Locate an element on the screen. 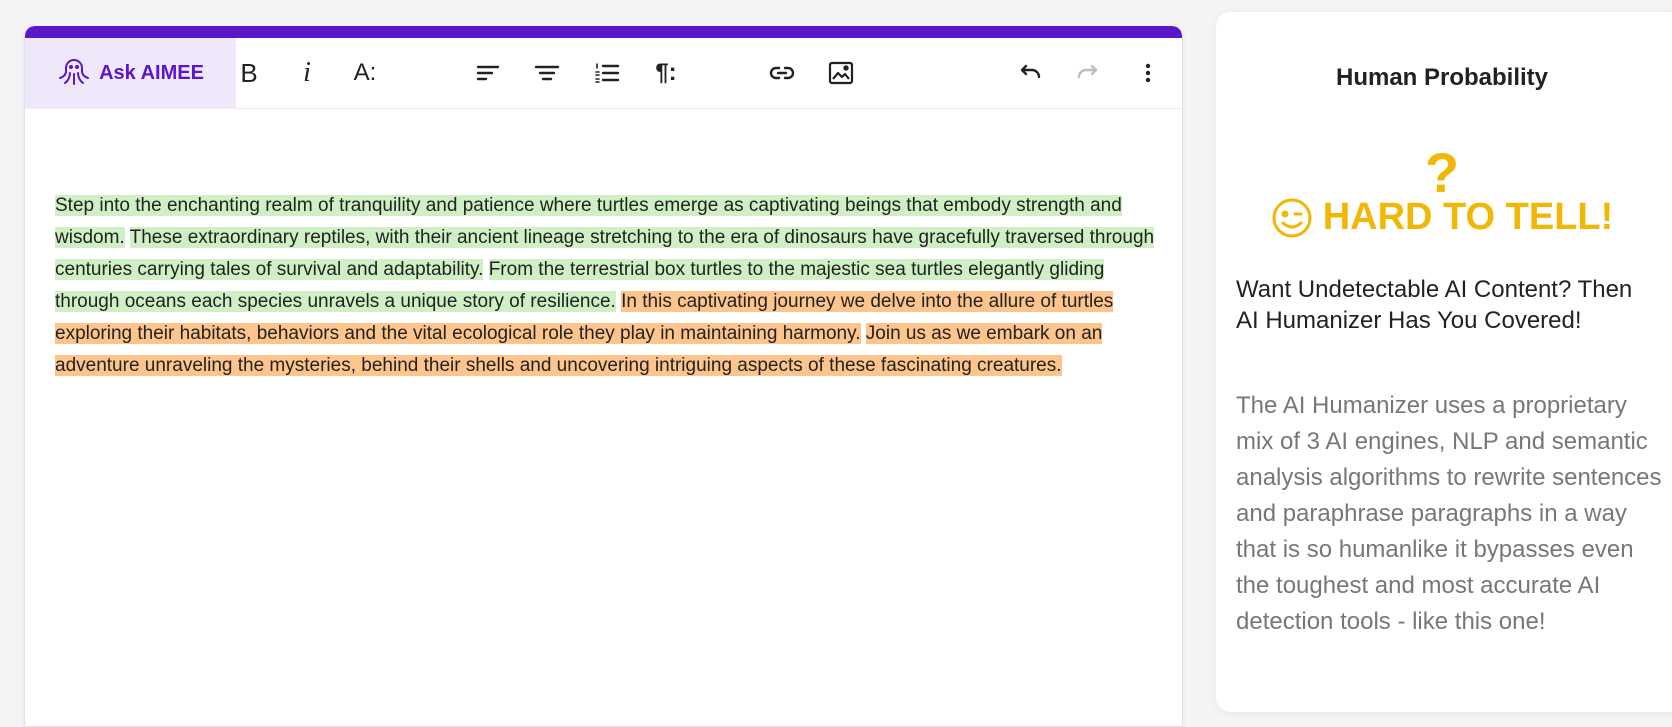 The image size is (1672, 727). ask-aimee-button: Ask AIMEE is located at coordinates (130, 73).